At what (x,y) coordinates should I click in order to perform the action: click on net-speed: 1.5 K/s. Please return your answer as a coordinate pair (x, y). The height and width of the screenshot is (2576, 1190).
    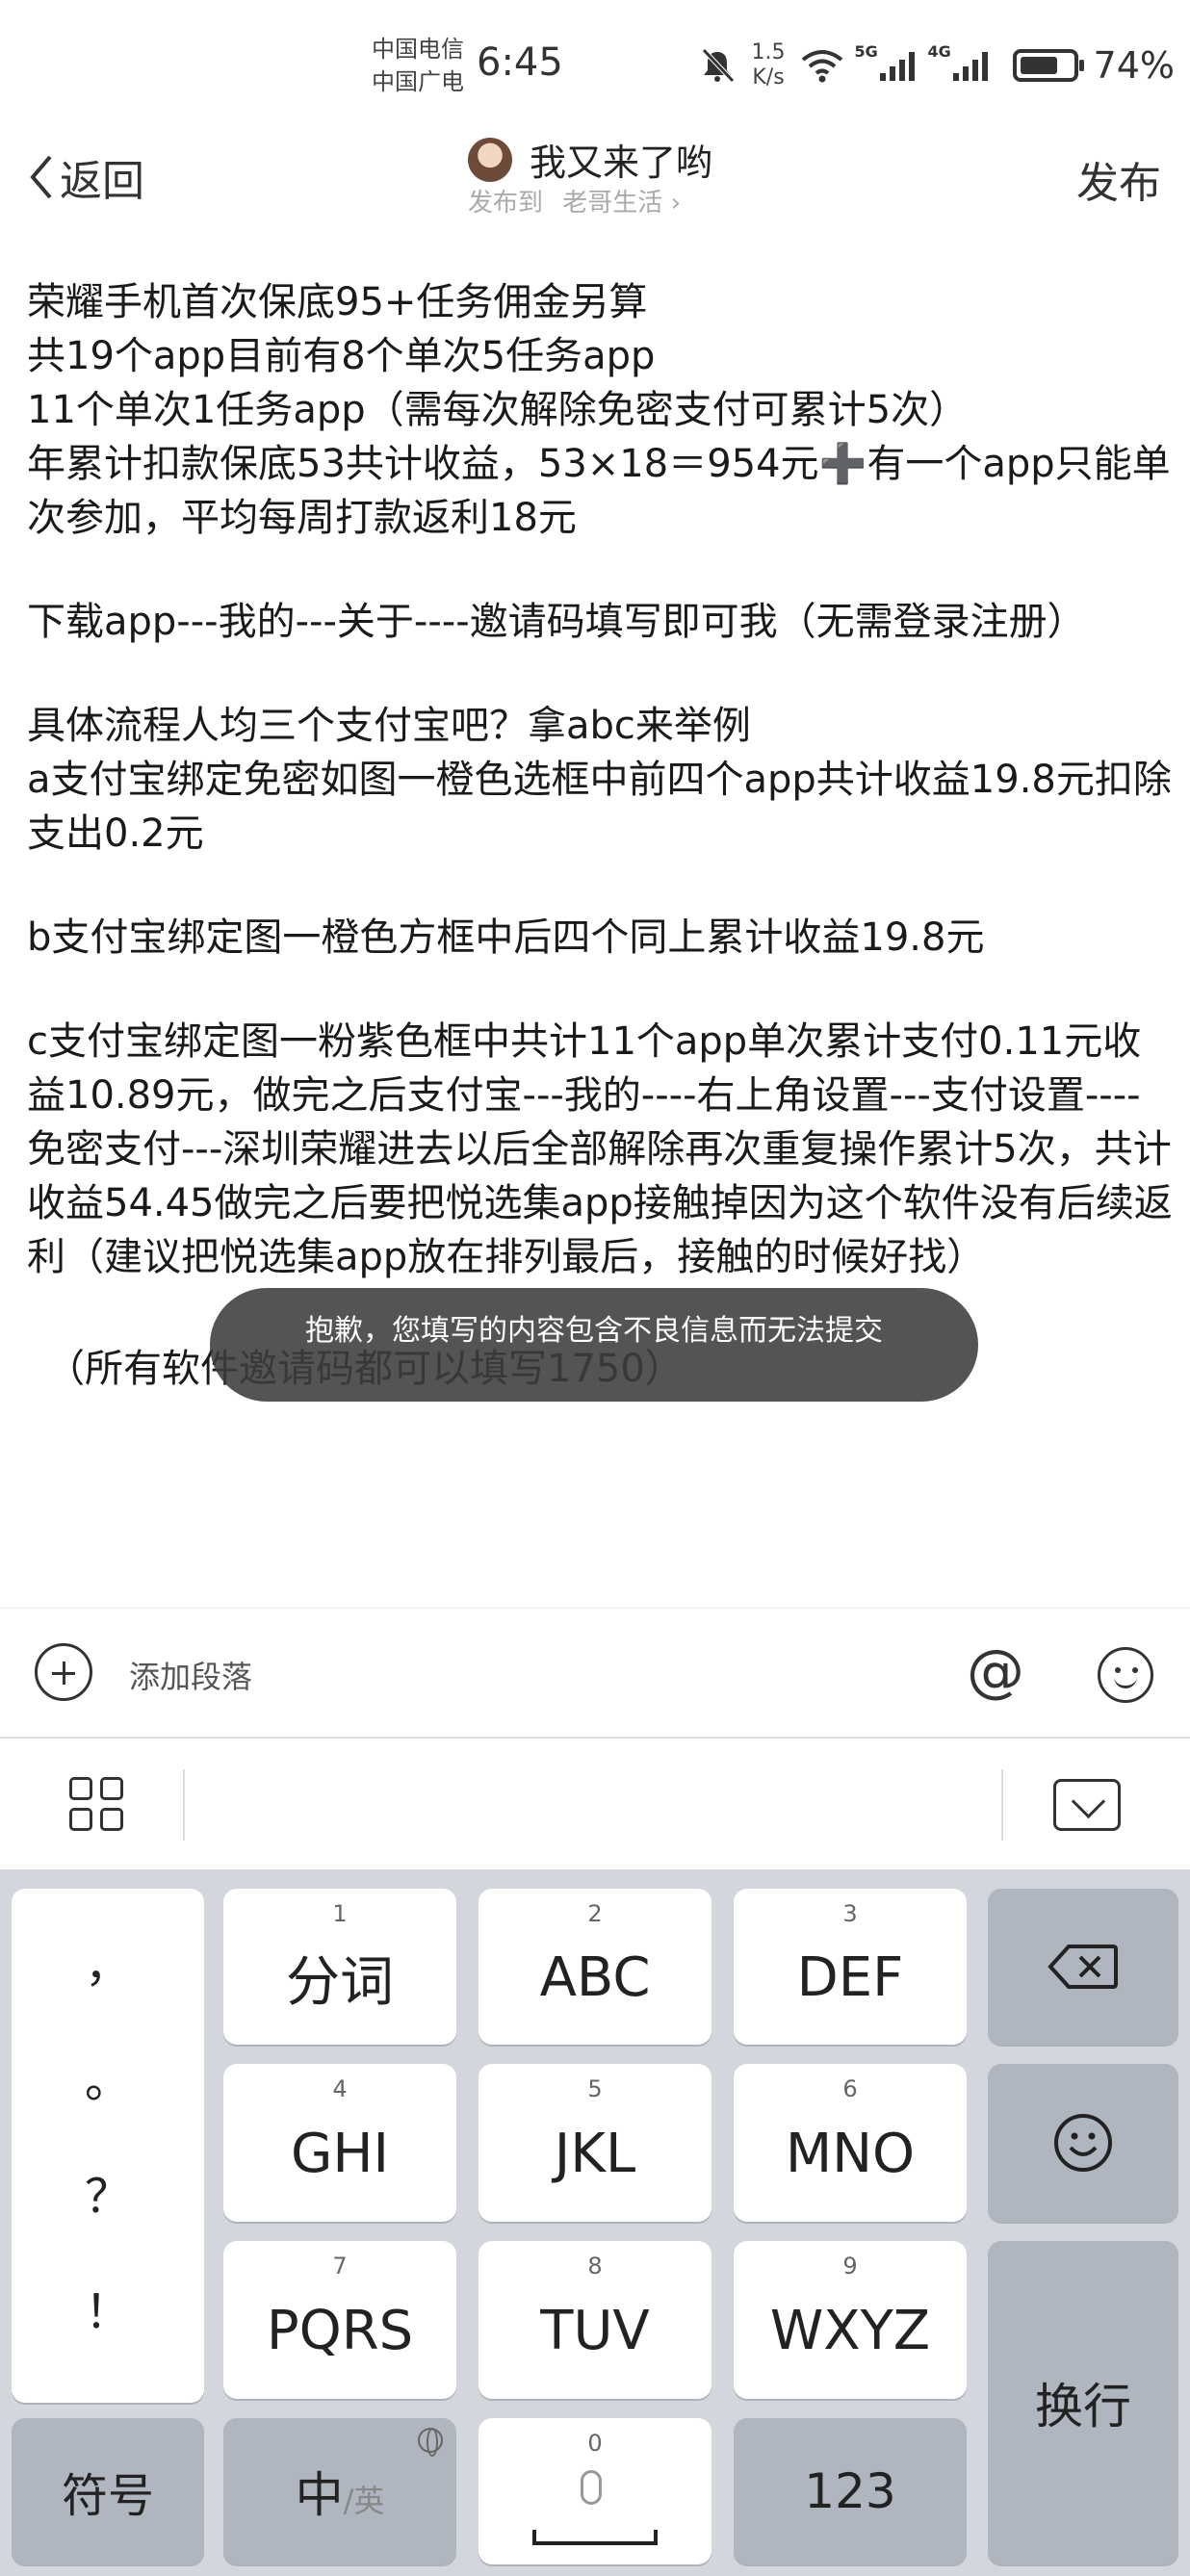
    Looking at the image, I should click on (769, 65).